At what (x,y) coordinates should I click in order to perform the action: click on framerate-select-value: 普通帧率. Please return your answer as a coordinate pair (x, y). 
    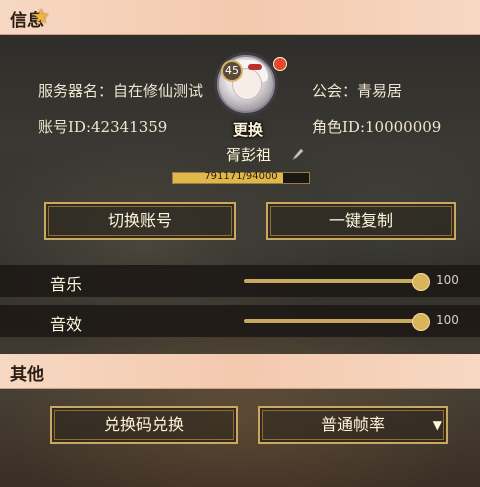
    Looking at the image, I should click on (352, 424).